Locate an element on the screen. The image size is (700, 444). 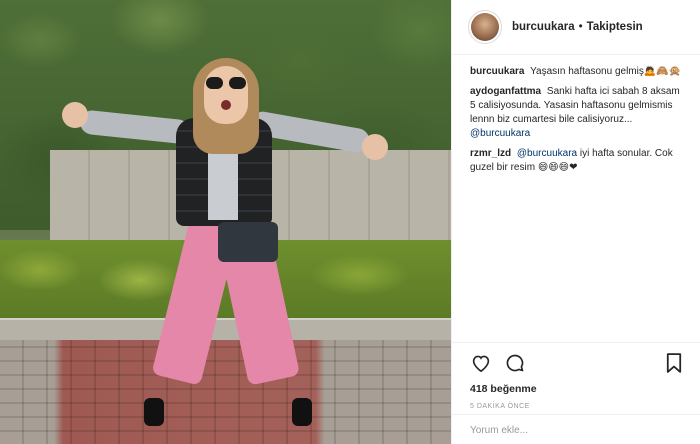
comment-emoji: 😄😄😄❤ is located at coordinates (557, 167).